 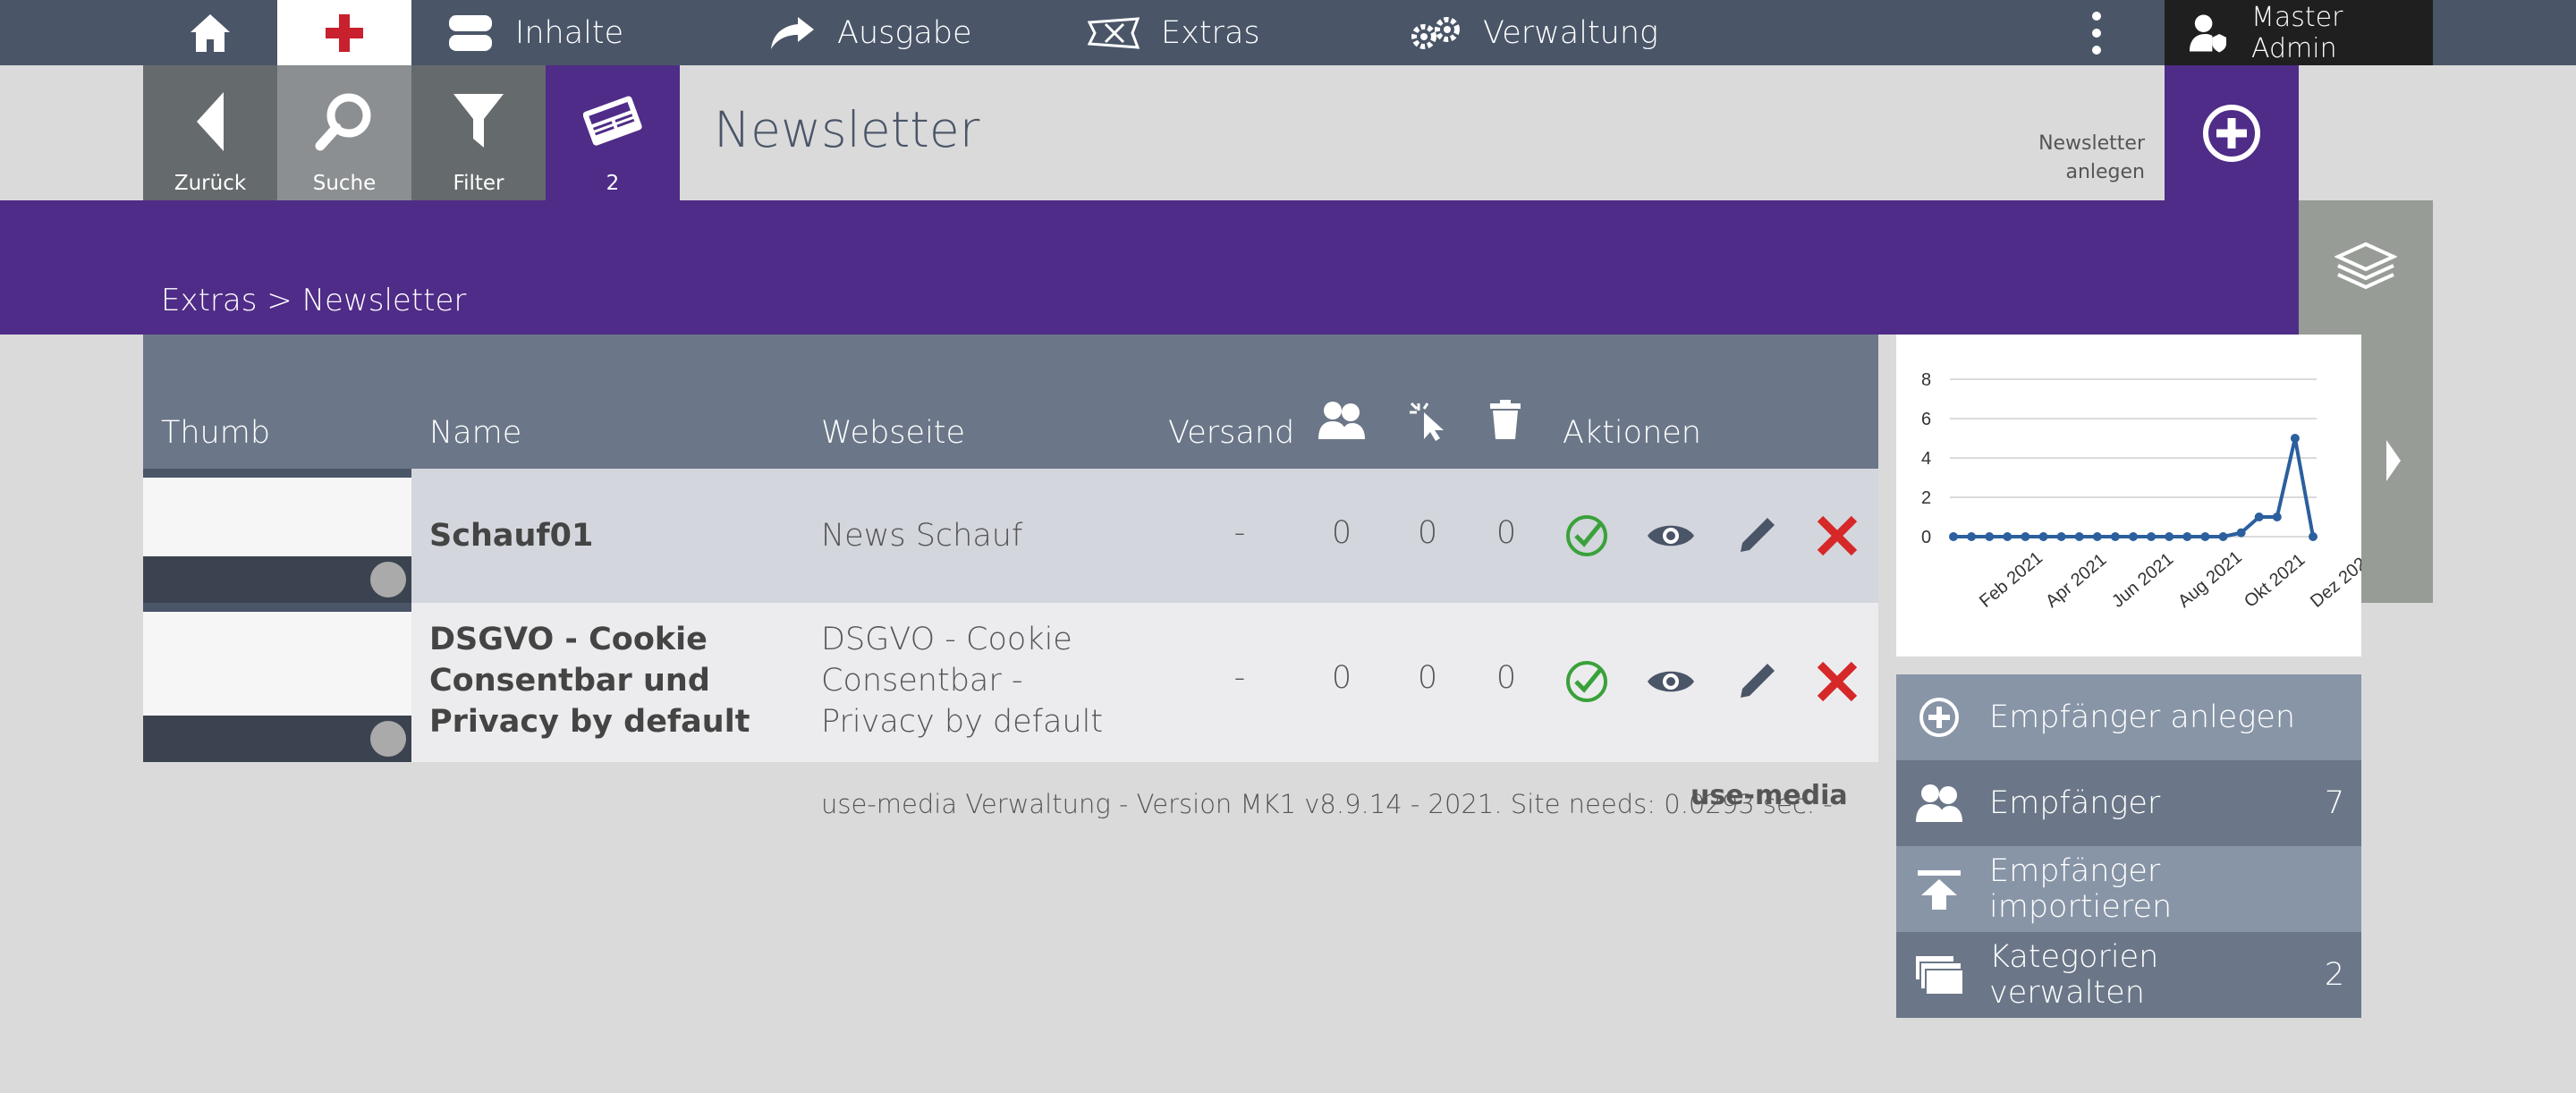 What do you see at coordinates (613, 183) in the screenshot?
I see `newsletter-count: 2` at bounding box center [613, 183].